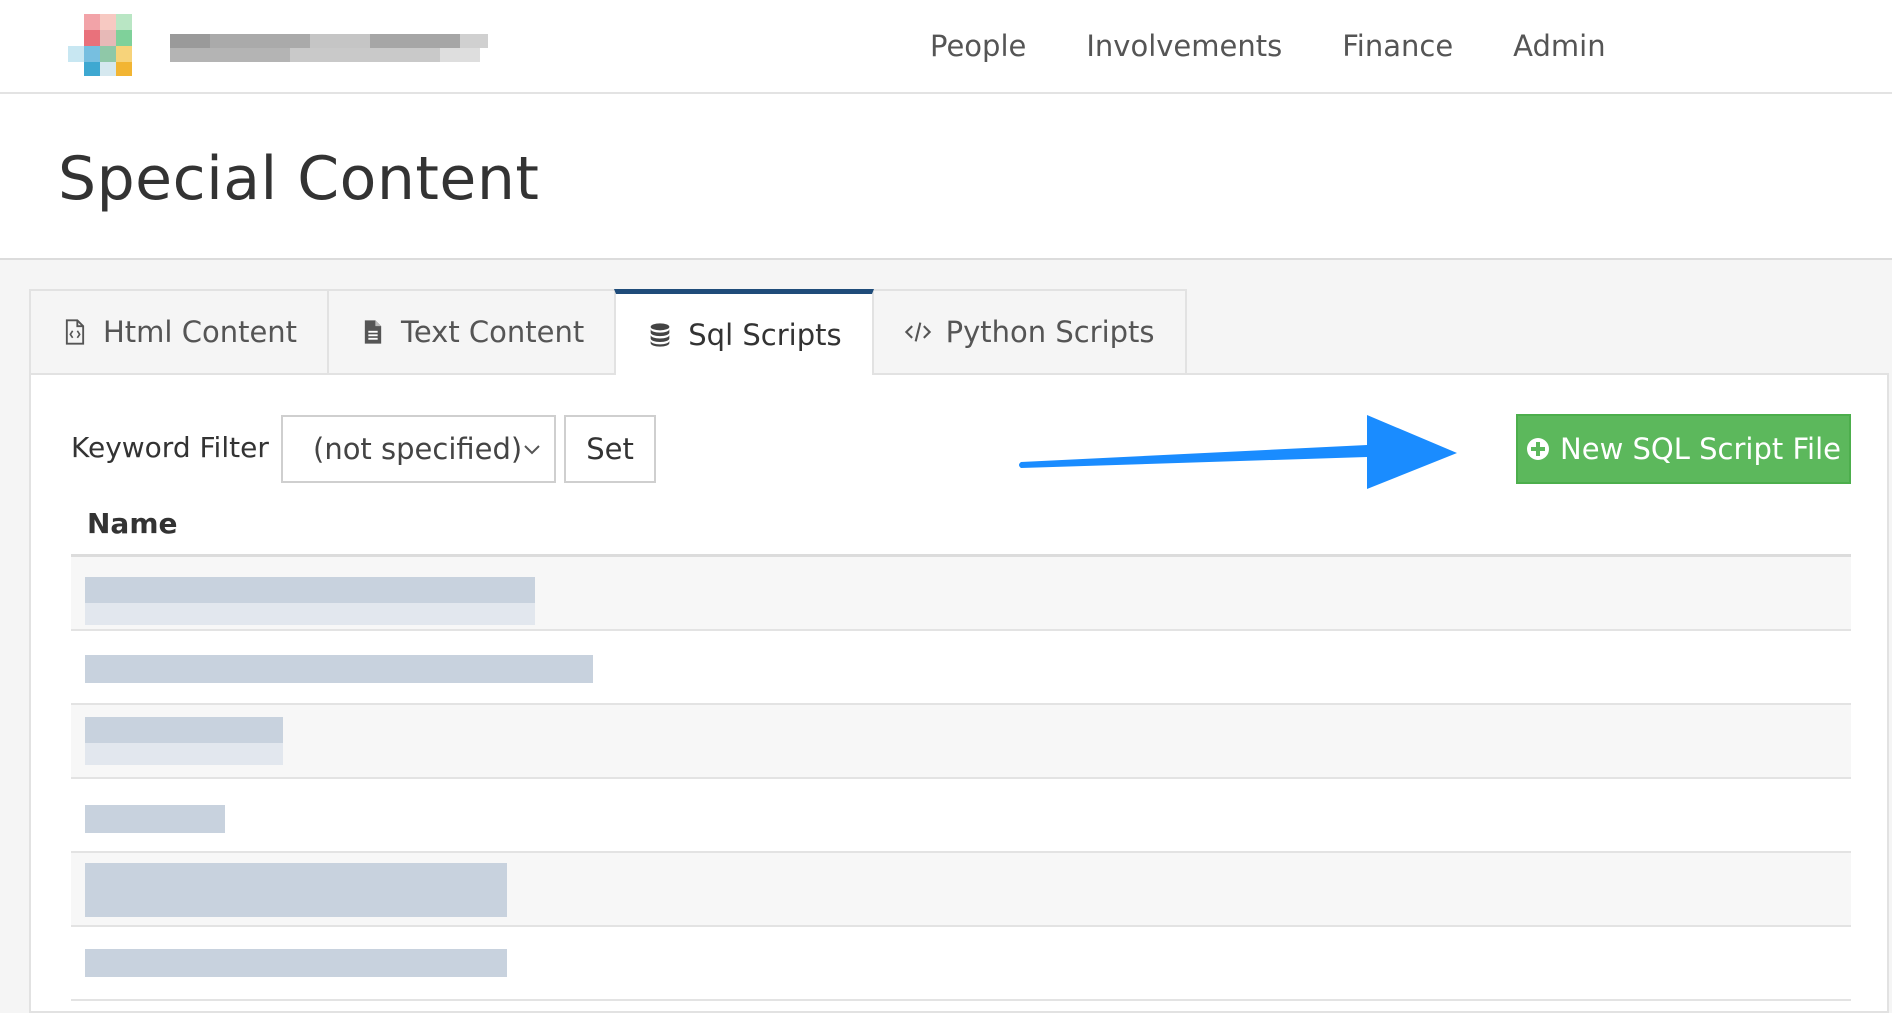 The height and width of the screenshot is (1013, 1892). Describe the element at coordinates (765, 334) in the screenshot. I see `tab-label: Sql Scripts` at that location.